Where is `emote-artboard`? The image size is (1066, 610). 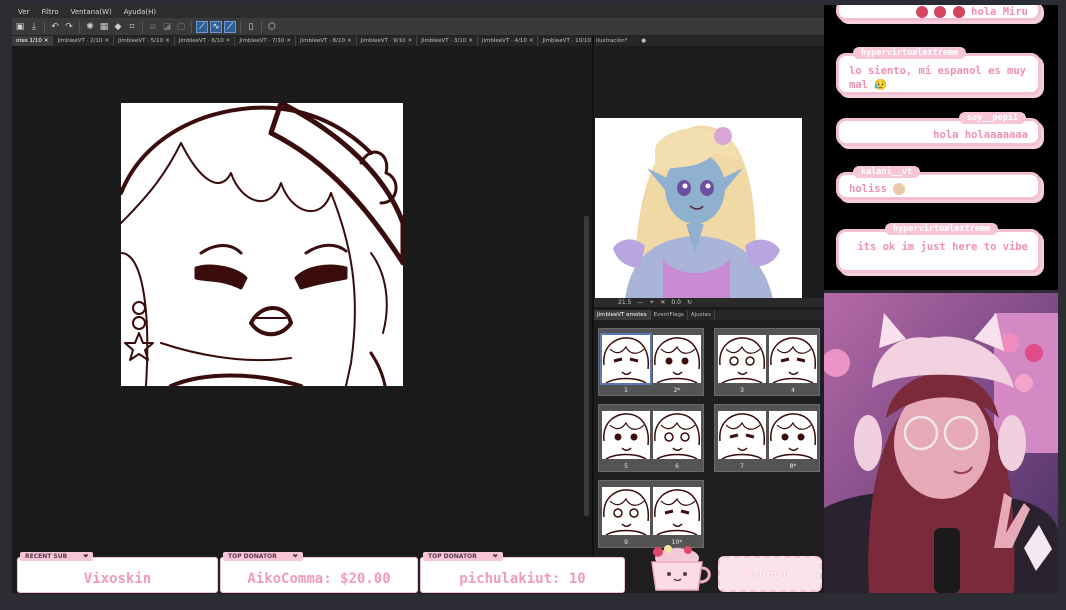
emote-artboard is located at coordinates (262, 244).